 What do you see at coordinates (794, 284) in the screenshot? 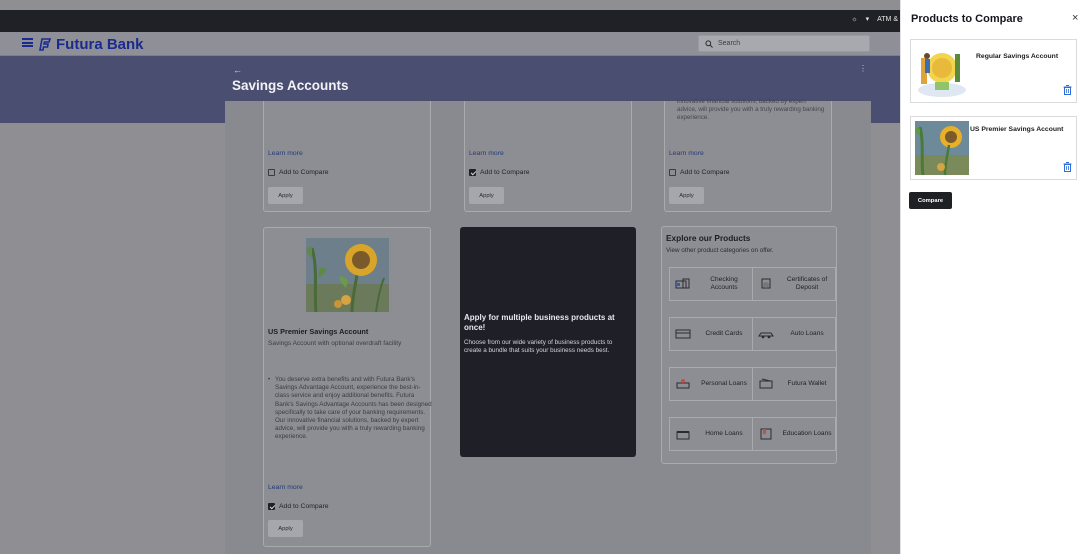
I see `tile-certificates-of-deposit: Certificates of Deposit` at bounding box center [794, 284].